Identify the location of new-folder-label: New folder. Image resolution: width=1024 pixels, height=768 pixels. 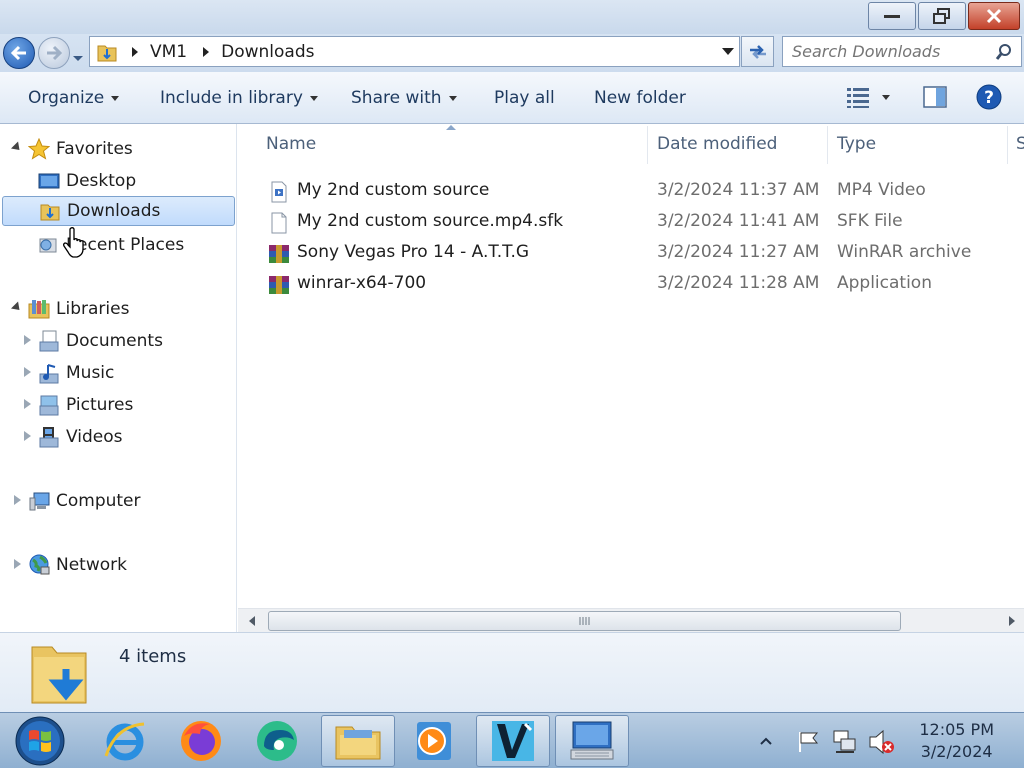
(640, 98).